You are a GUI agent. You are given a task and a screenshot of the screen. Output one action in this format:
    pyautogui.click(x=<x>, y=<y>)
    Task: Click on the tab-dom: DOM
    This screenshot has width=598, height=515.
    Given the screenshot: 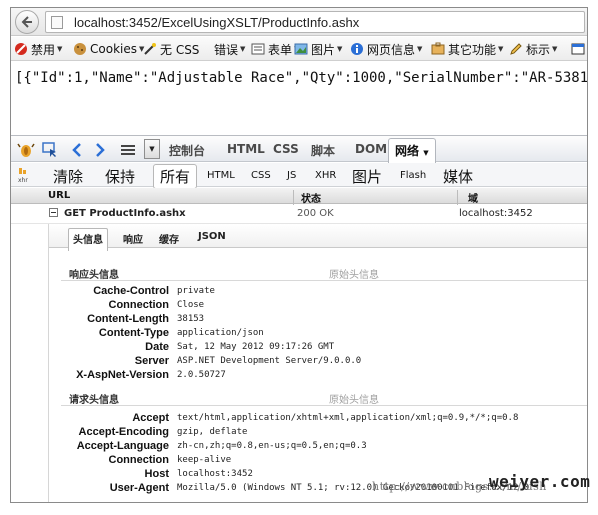 What is the action you would take?
    pyautogui.click(x=371, y=149)
    